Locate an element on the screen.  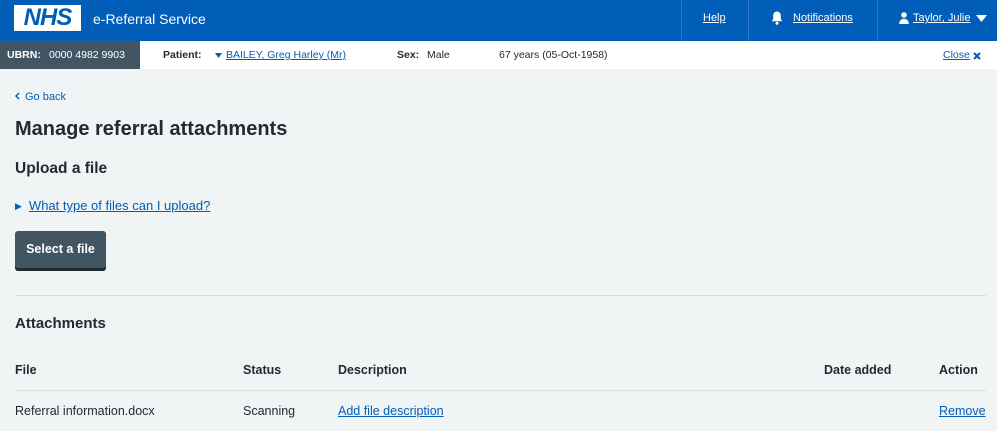
ubrn-box: UBRN: 0000 4982 9903 is located at coordinates (70, 55).